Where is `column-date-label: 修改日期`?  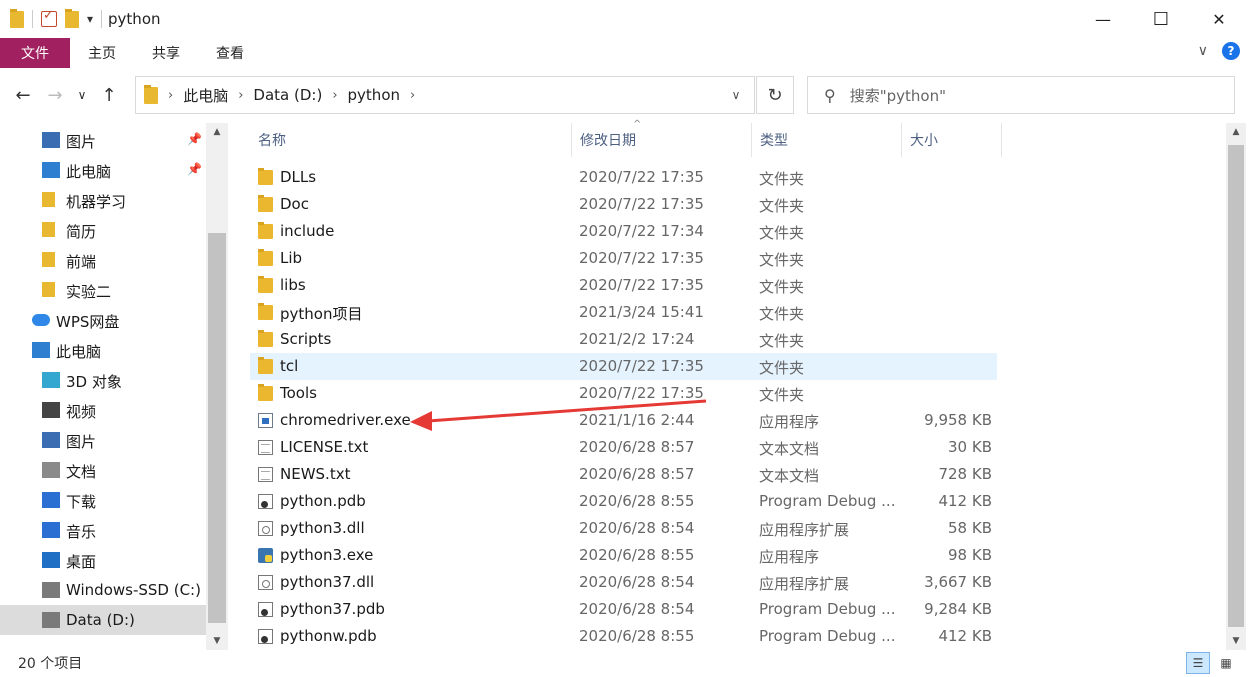 column-date-label: 修改日期 is located at coordinates (608, 141).